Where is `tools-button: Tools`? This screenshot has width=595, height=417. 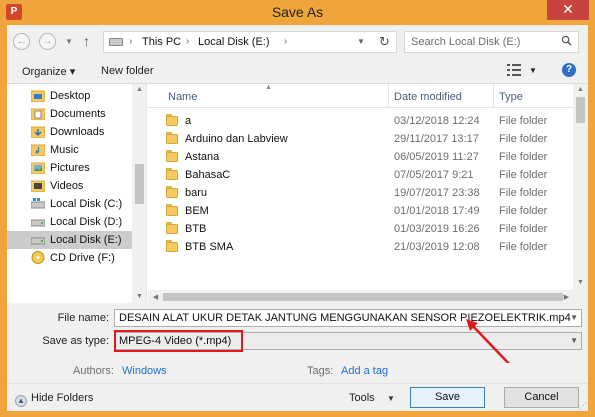
tools-button: Tools is located at coordinates (362, 398).